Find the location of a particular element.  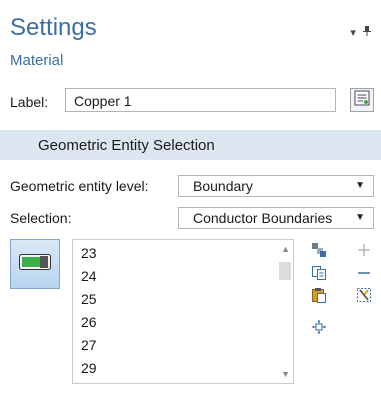

selection-select: Conductor Boundaries ▼ is located at coordinates (276, 218).